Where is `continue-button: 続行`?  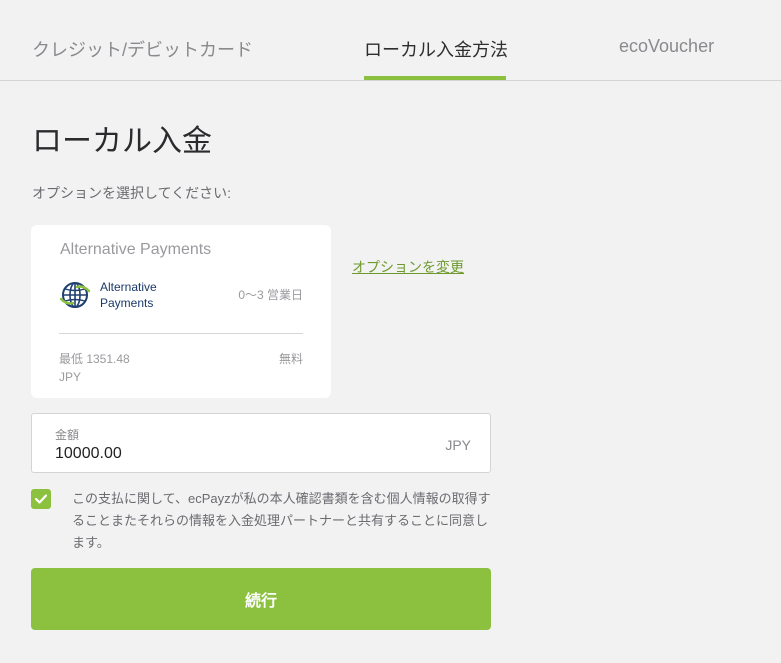
continue-button: 続行 is located at coordinates (261, 599).